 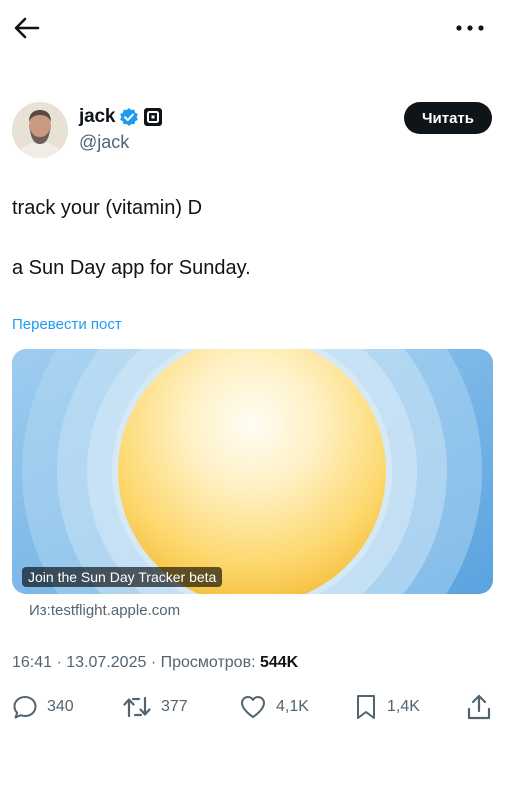 I want to click on more-horizontal-icon, so click(x=470, y=28).